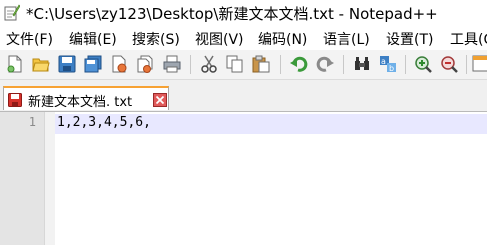  I want to click on cut-icon, so click(209, 64).